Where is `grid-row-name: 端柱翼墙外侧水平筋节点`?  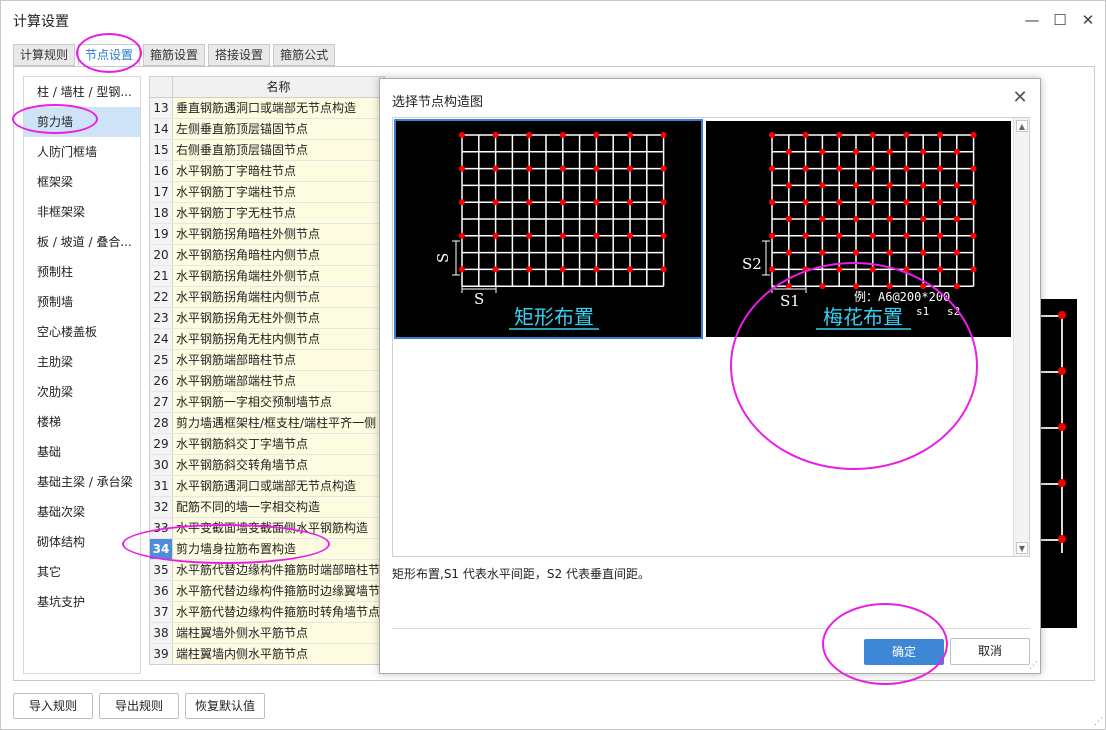
grid-row-name: 端柱翼墙外侧水平筋节点 is located at coordinates (278, 633).